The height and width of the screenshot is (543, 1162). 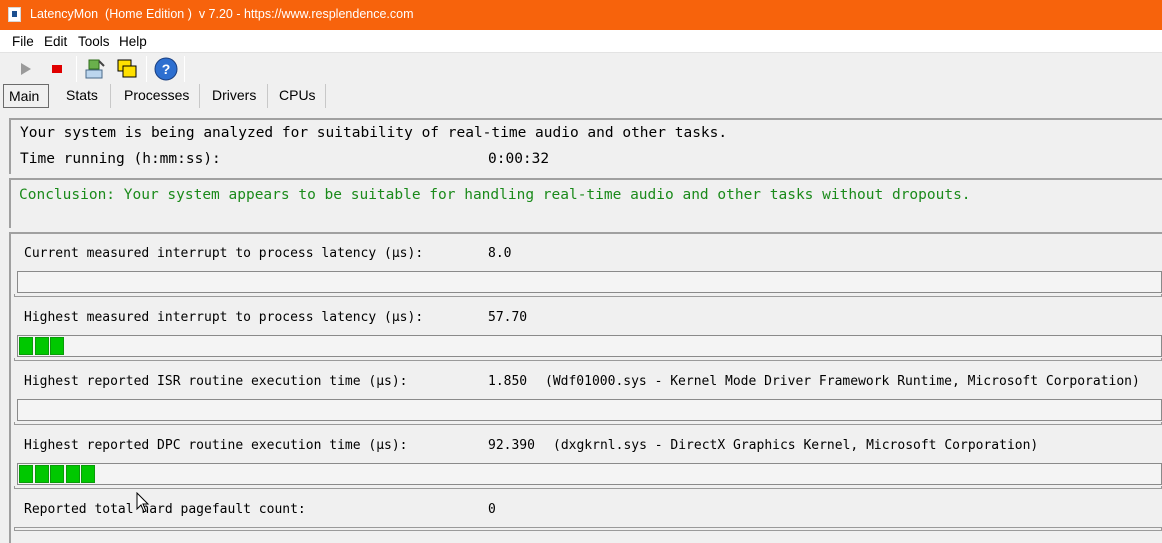 What do you see at coordinates (26, 69) in the screenshot?
I see `play-icon` at bounding box center [26, 69].